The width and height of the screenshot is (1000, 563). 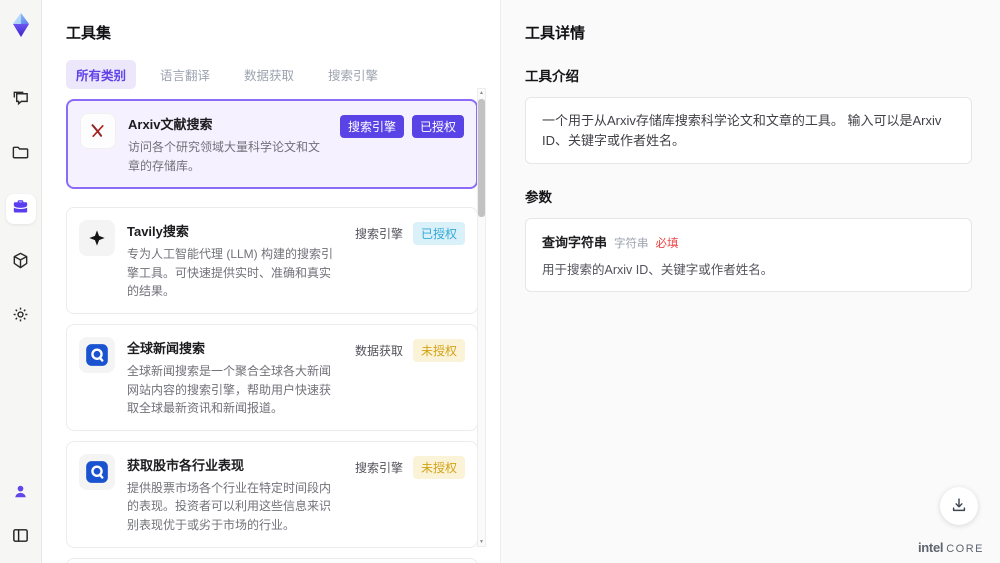 I want to click on user-icon, so click(x=20, y=494).